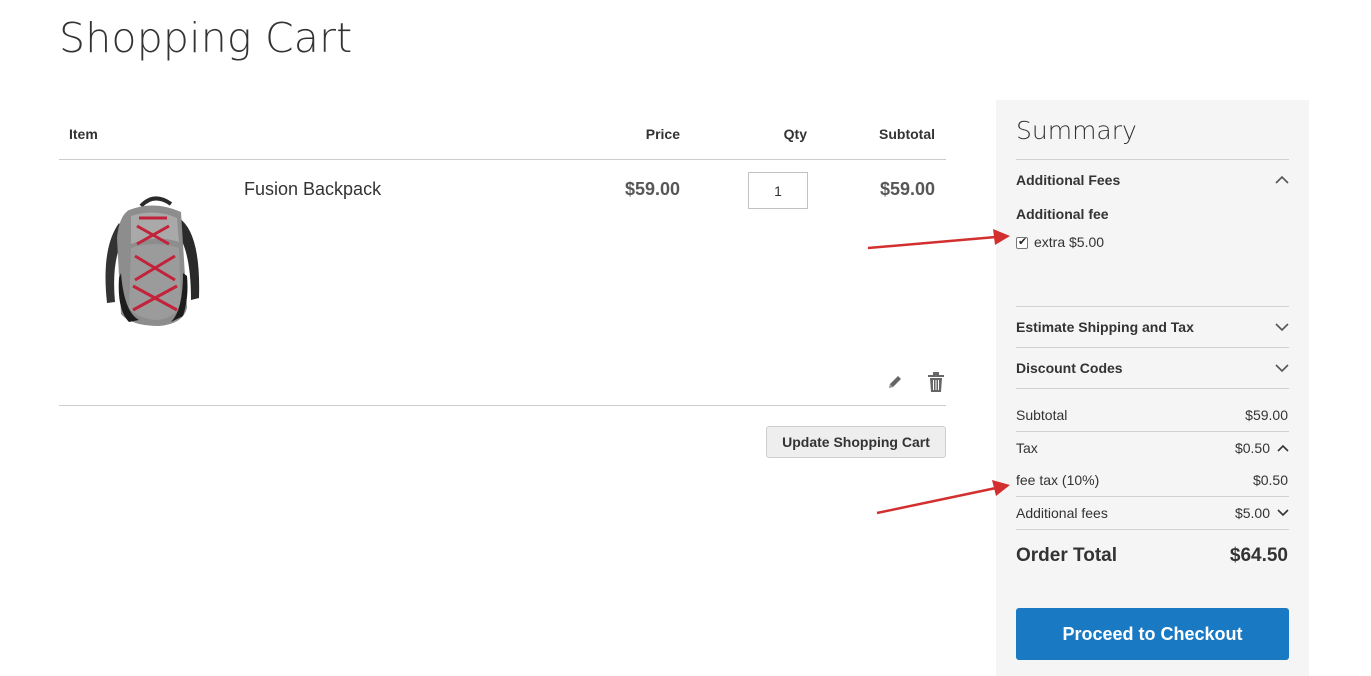 The width and height of the screenshot is (1371, 676). What do you see at coordinates (1069, 242) in the screenshot?
I see `extra-fee-label: extra $5.00` at bounding box center [1069, 242].